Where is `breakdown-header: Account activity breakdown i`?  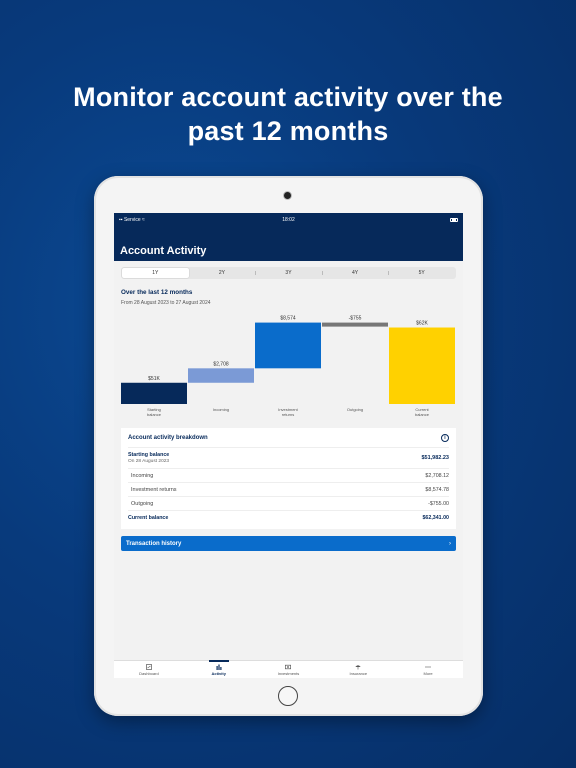 breakdown-header: Account activity breakdown i is located at coordinates (288, 438).